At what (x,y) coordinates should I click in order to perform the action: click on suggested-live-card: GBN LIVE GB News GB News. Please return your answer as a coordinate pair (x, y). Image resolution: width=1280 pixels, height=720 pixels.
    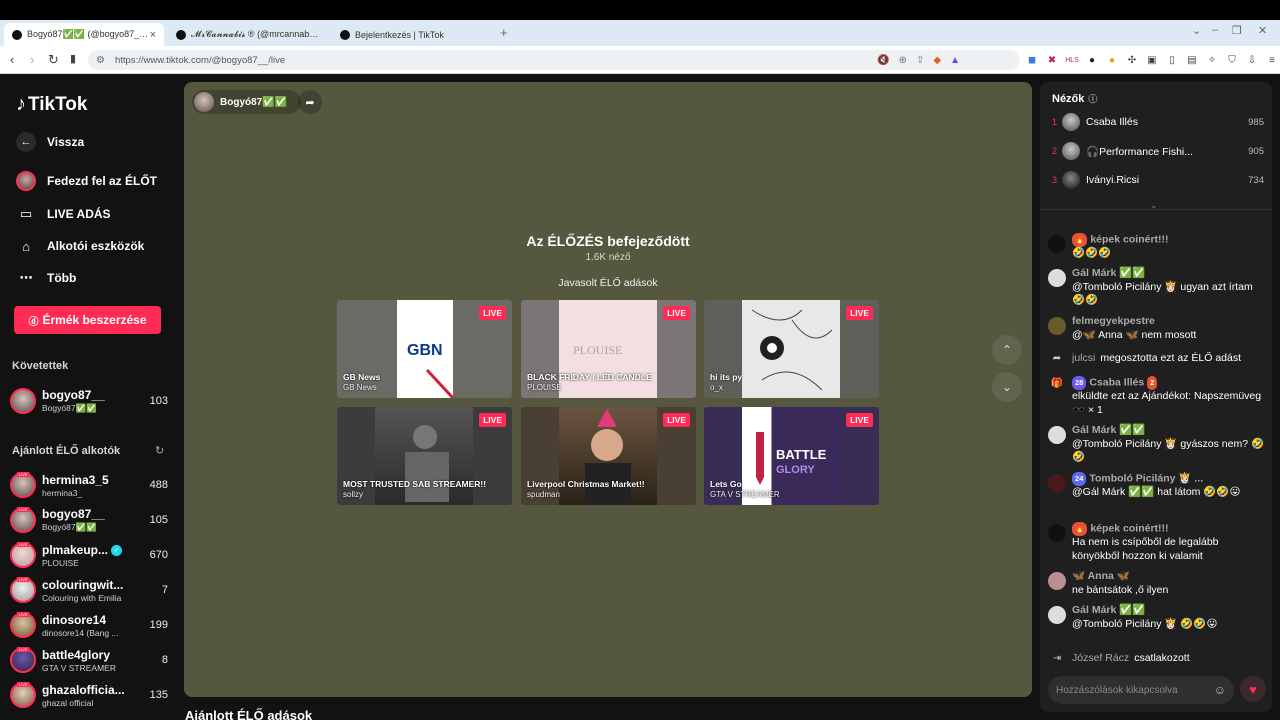
    Looking at the image, I should click on (424, 349).